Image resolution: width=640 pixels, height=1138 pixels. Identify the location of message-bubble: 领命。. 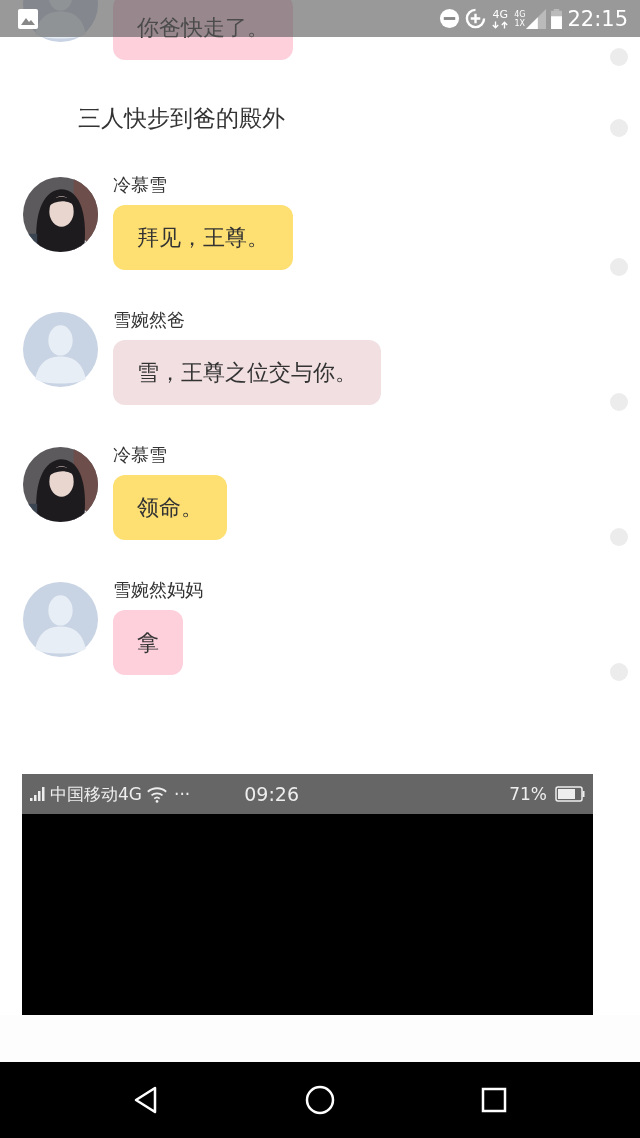
(170, 507).